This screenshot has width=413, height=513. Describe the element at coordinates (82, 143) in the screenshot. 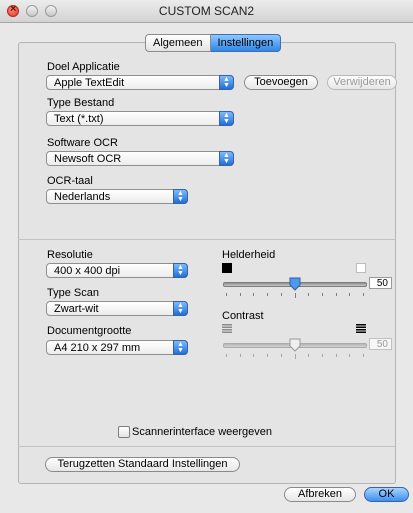

I see `ocr-software-label: Software OCR` at that location.